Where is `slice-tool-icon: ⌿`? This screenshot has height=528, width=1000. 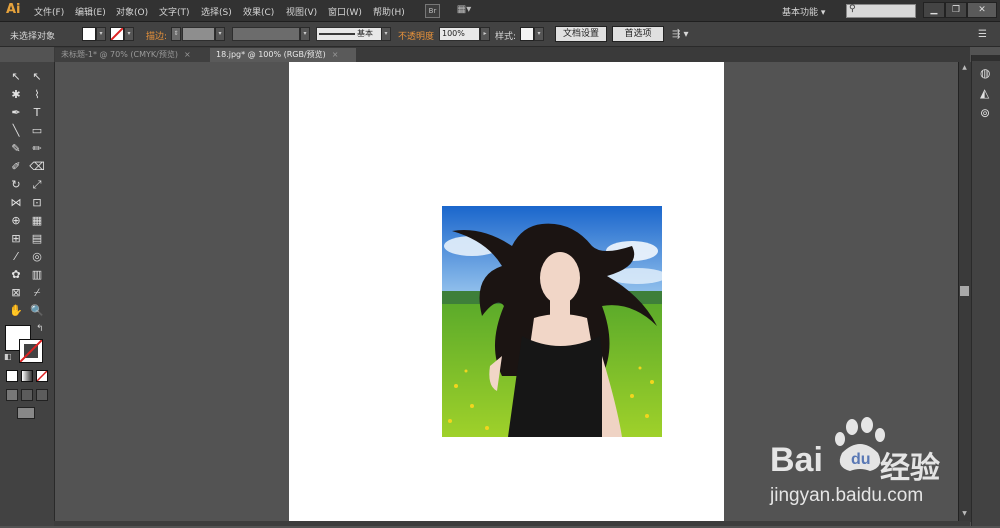 slice-tool-icon: ⌿ is located at coordinates (37, 293).